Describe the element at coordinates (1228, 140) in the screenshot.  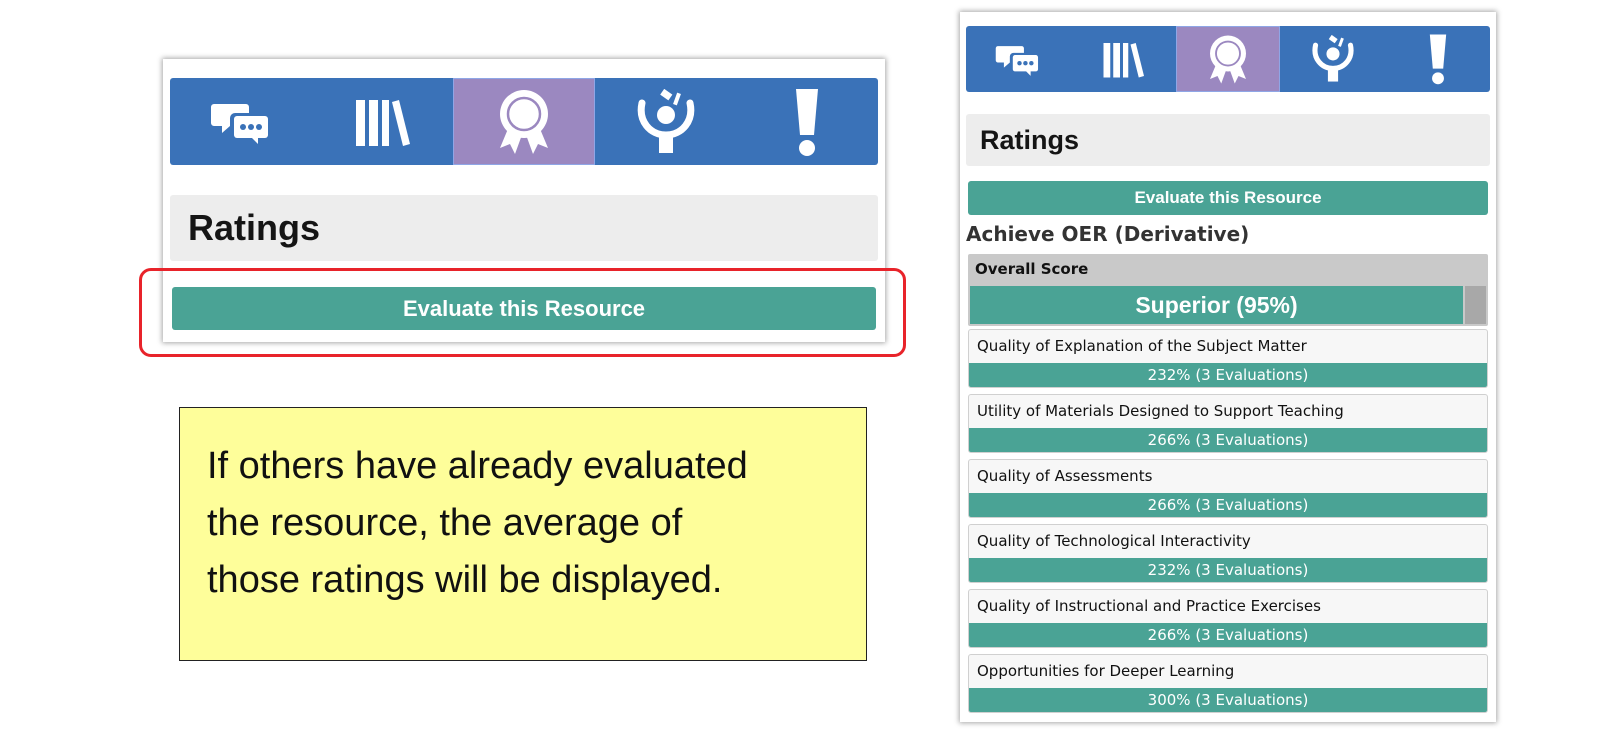
I see `right-ratings-heading-bar: Ratings` at that location.